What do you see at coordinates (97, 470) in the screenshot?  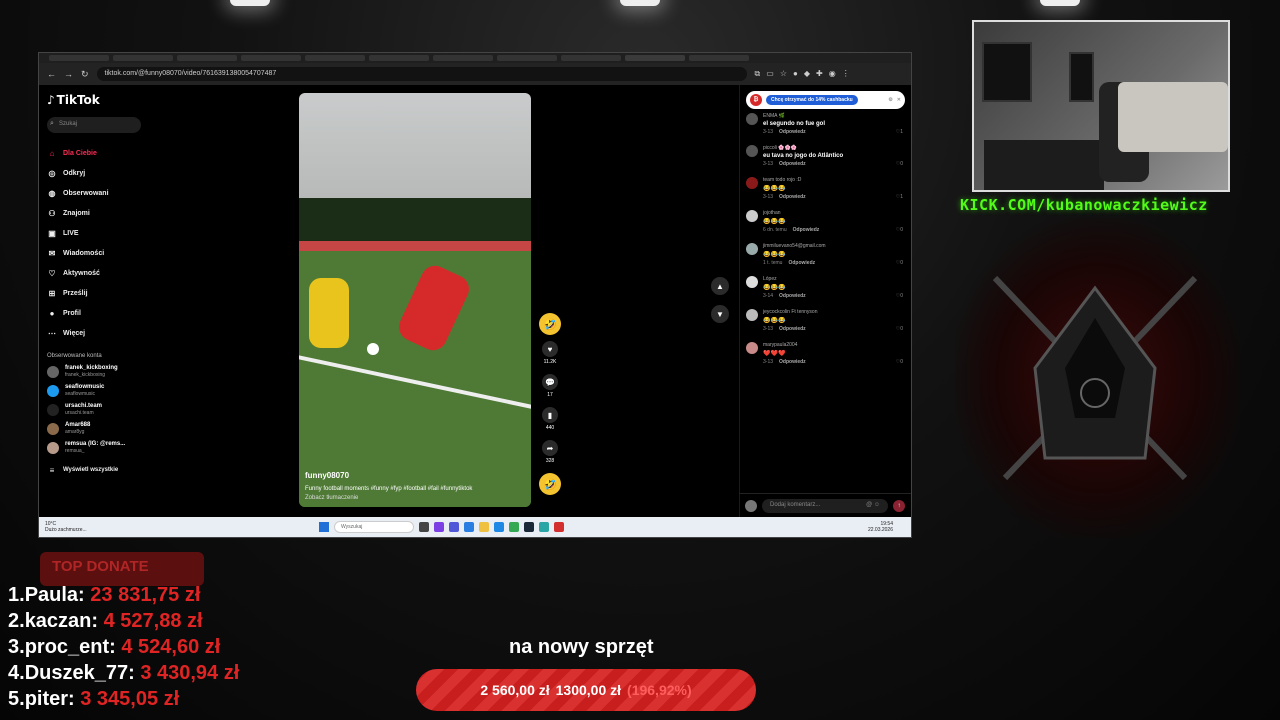 I see `show-all-link: ≡ Wyświetl wszystkie` at bounding box center [97, 470].